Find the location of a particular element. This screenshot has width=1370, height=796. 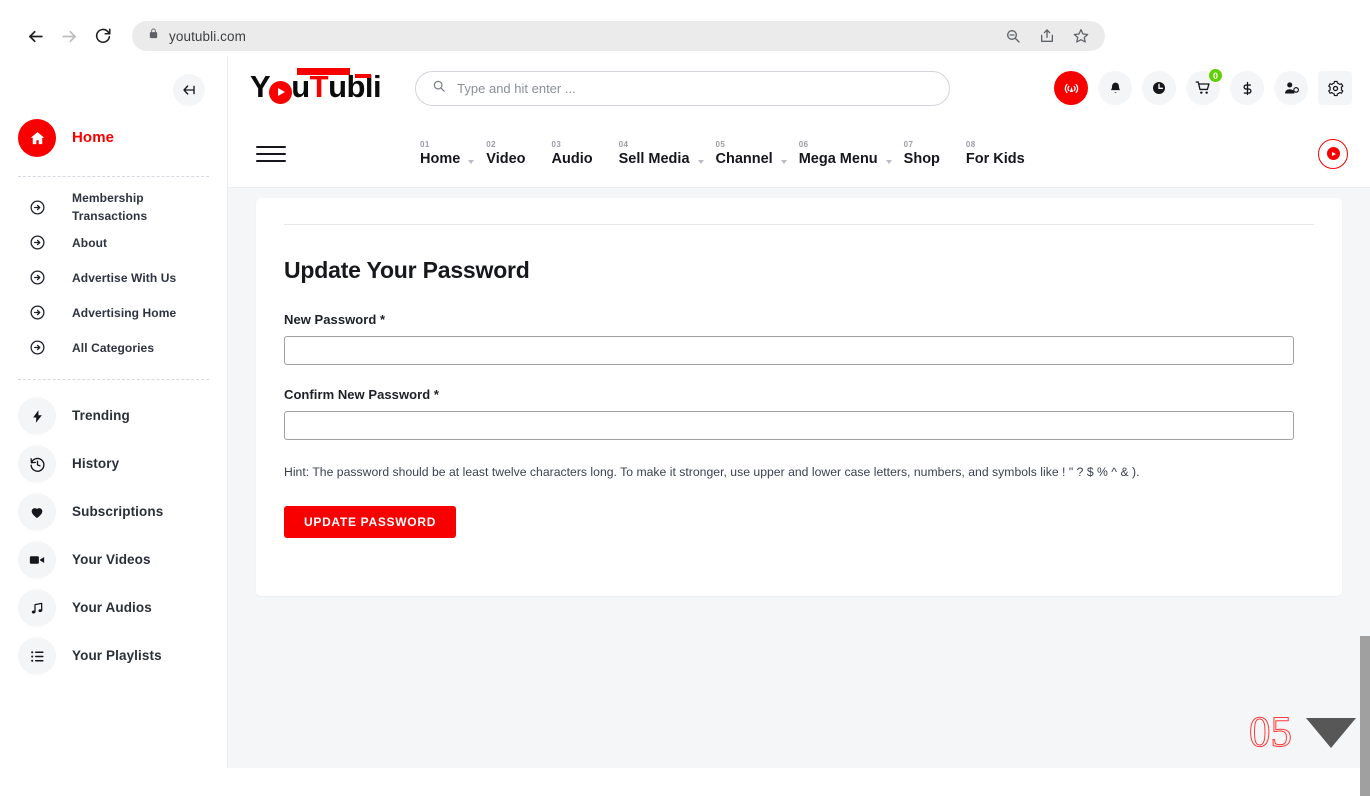

nav-item-audio: 03 Audio is located at coordinates (585, 154).